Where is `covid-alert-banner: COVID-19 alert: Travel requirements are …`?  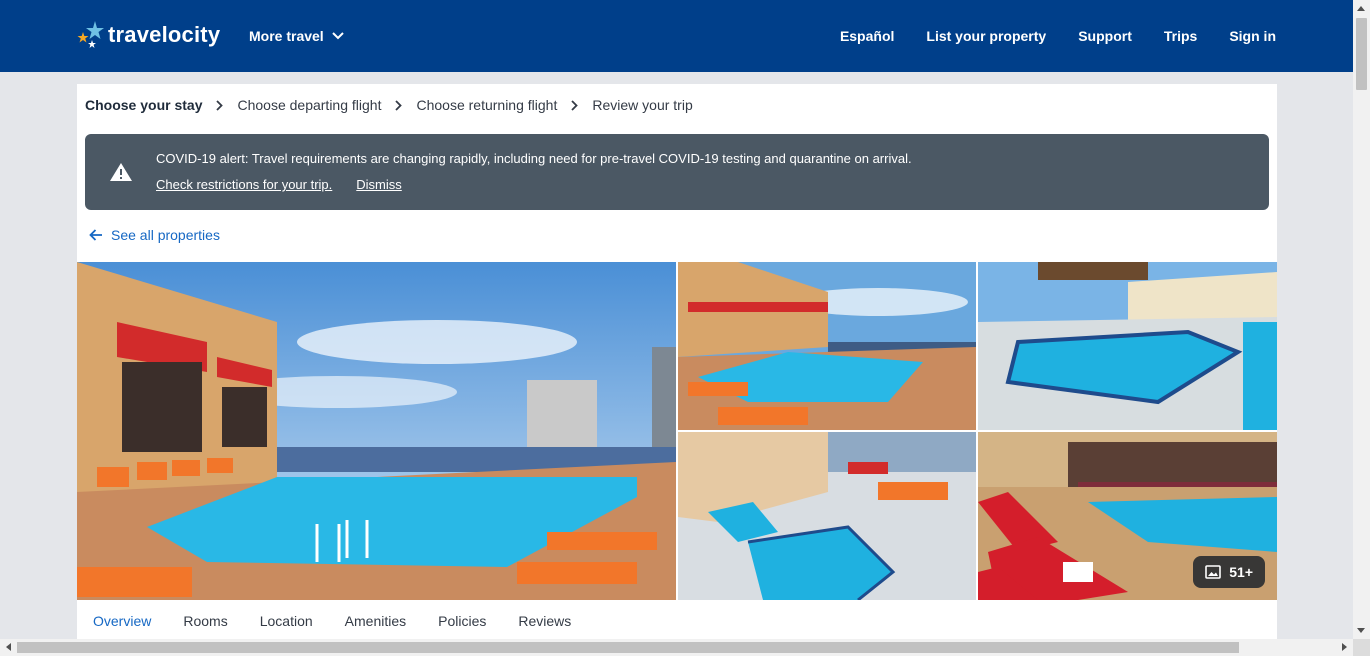
covid-alert-banner: COVID-19 alert: Travel requirements are … is located at coordinates (677, 172).